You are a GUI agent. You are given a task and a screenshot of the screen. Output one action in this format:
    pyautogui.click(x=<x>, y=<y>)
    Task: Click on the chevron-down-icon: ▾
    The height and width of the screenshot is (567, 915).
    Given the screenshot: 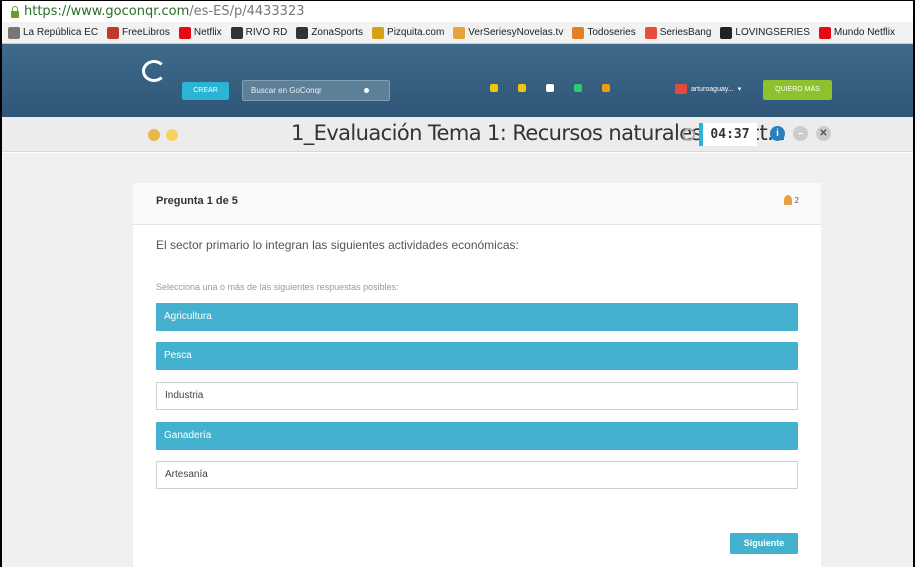 What is the action you would take?
    pyautogui.click(x=739, y=89)
    